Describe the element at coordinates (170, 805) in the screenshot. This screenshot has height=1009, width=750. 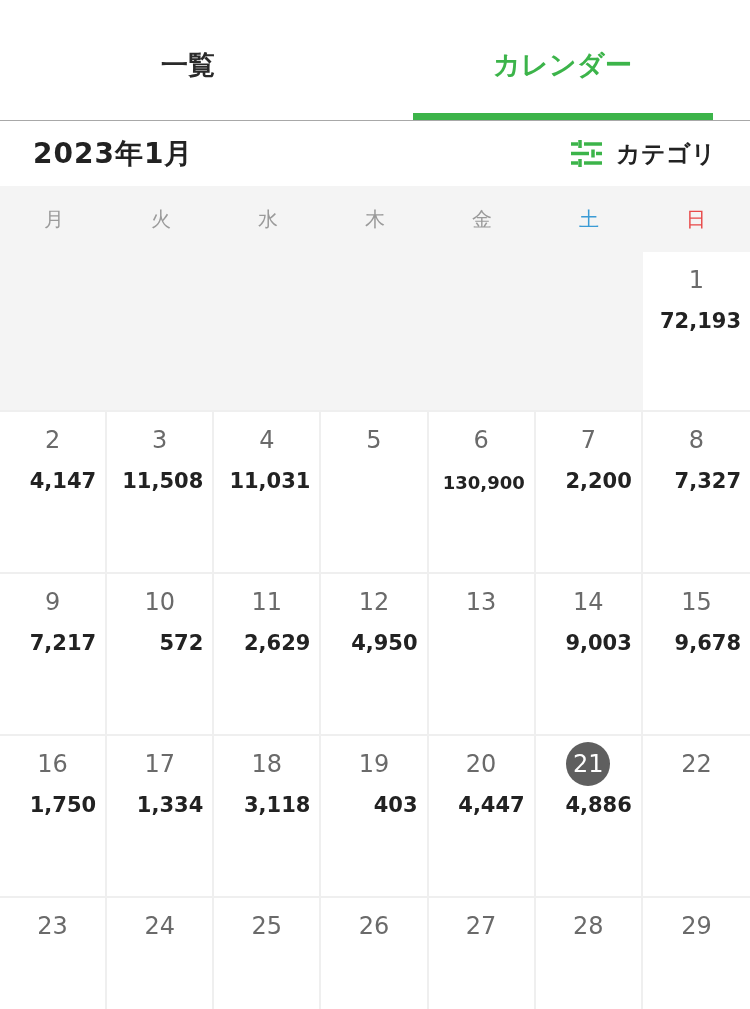
I see `day-amount: 1,334` at that location.